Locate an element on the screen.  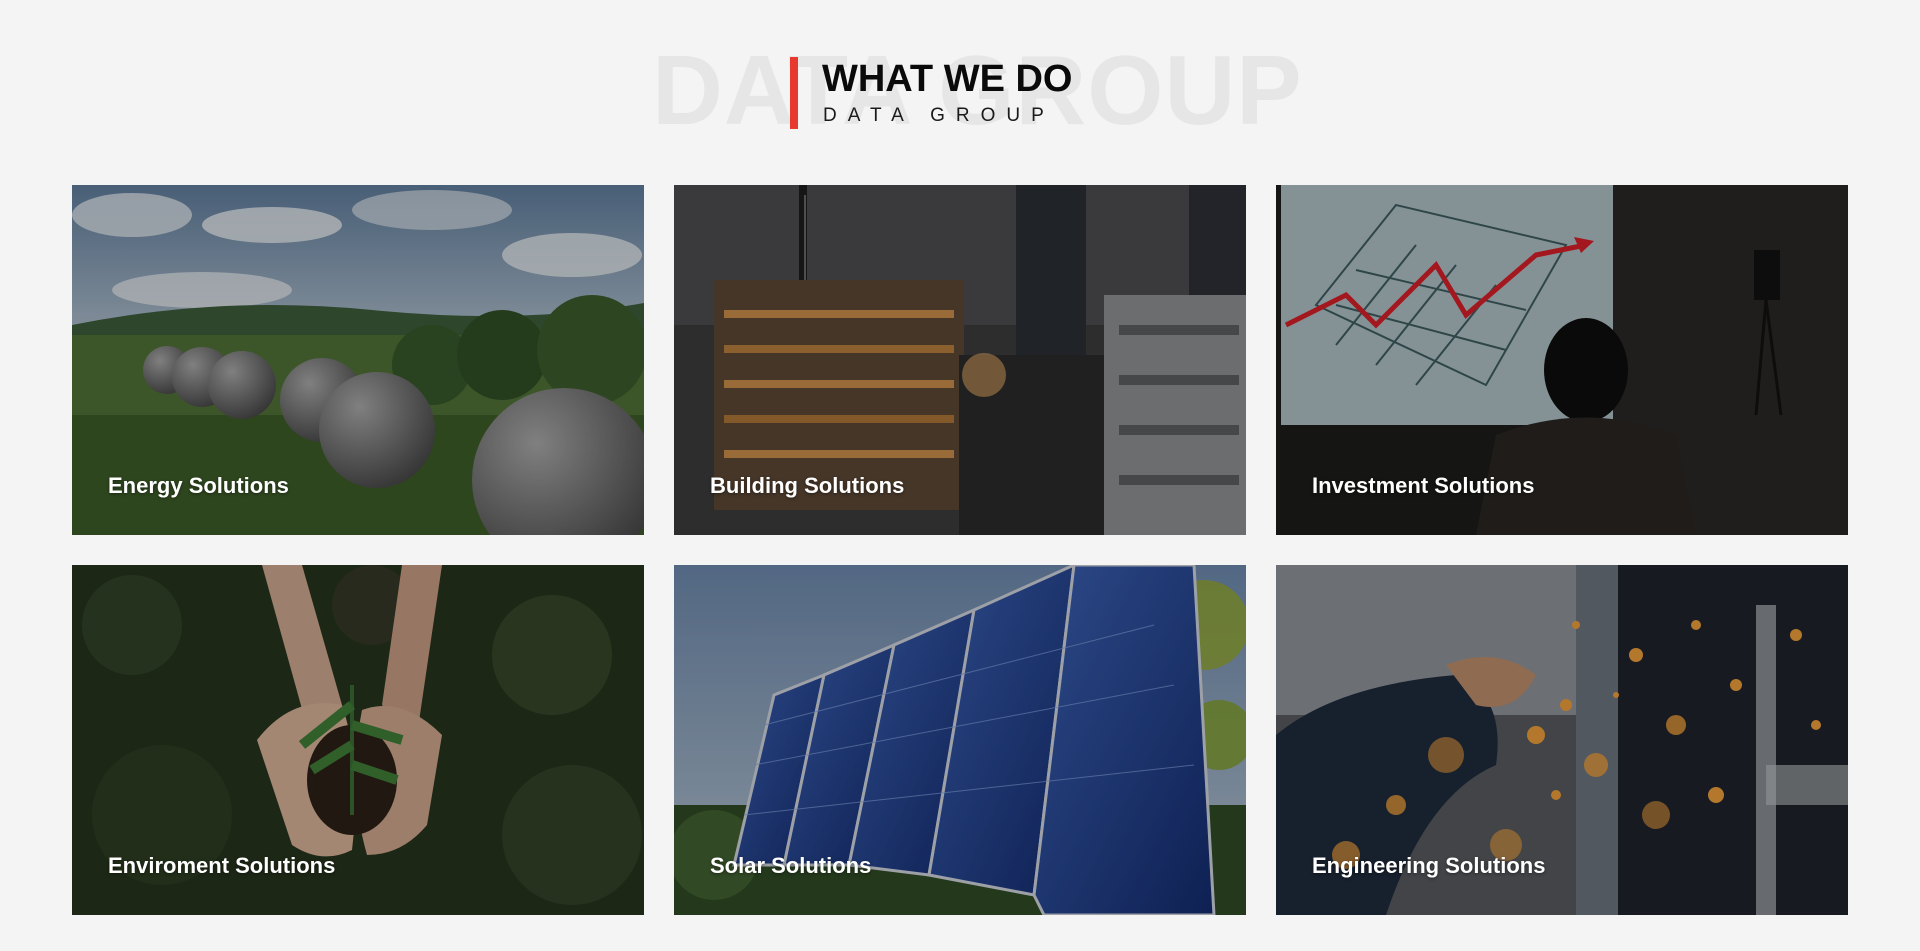
card-title: Investment Solutions is located at coordinates (1423, 485).